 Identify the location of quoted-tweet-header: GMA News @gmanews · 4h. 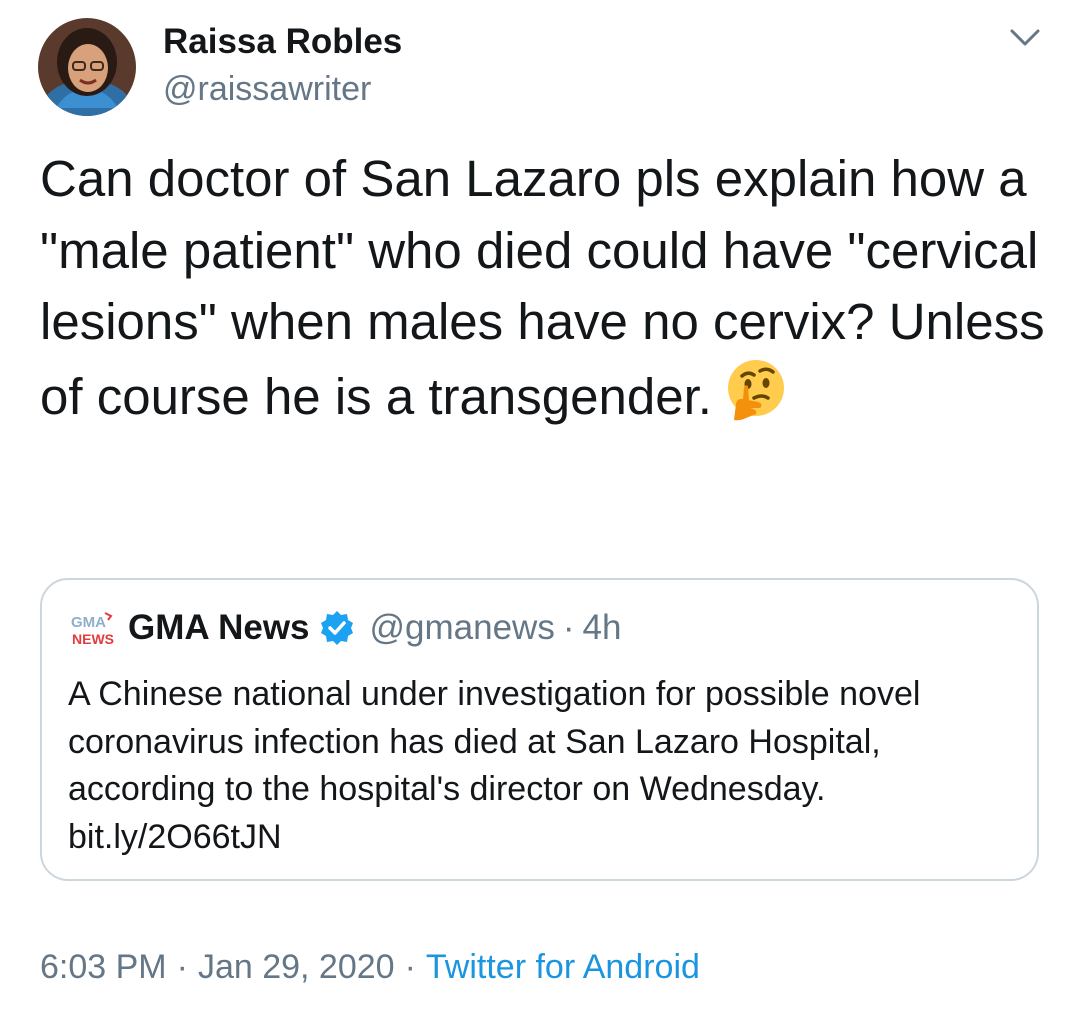
(374, 628).